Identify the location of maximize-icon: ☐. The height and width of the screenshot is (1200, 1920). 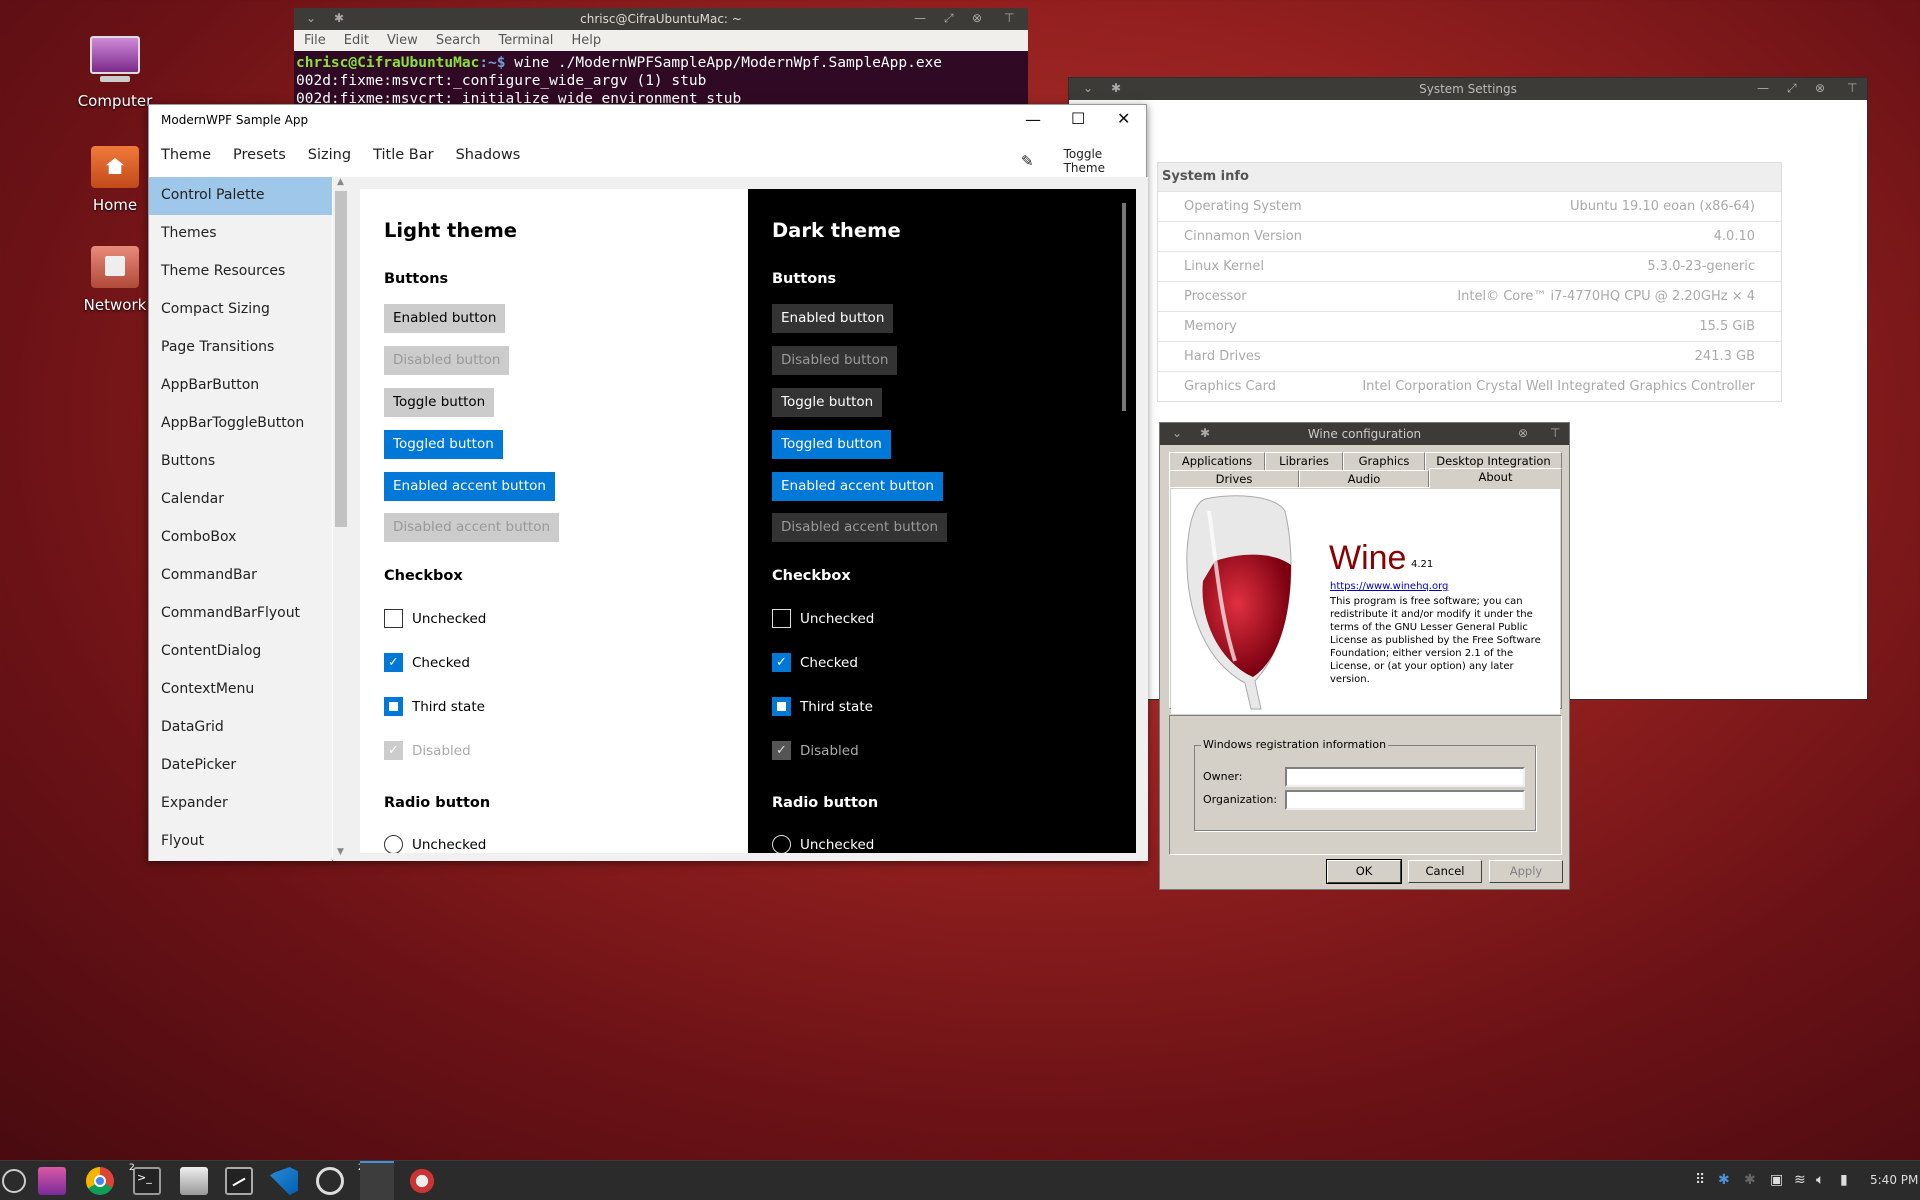
(1078, 118).